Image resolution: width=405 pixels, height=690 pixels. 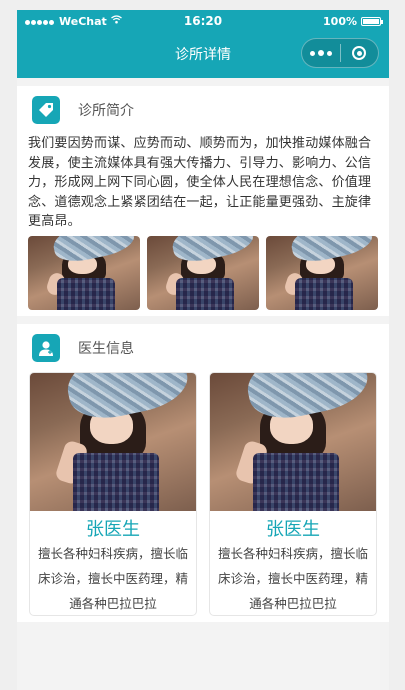 What do you see at coordinates (46, 110) in the screenshot?
I see `tag-icon` at bounding box center [46, 110].